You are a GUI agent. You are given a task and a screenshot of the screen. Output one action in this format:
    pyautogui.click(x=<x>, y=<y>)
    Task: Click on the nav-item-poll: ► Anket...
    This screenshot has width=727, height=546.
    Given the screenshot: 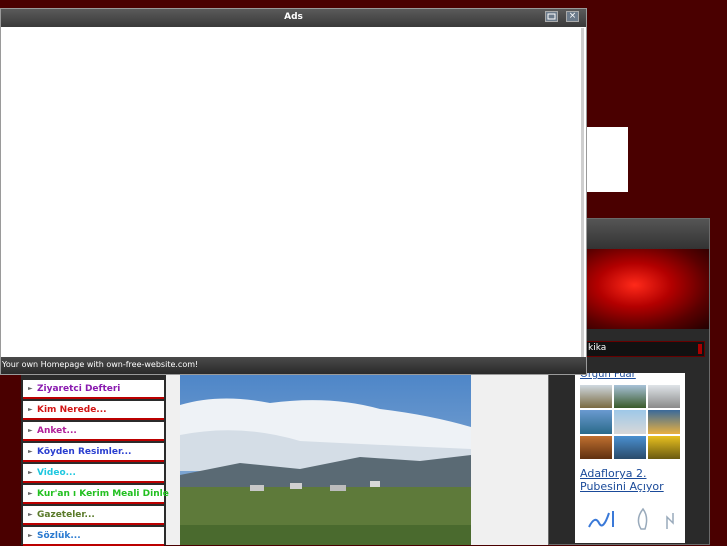 What is the action you would take?
    pyautogui.click(x=93, y=431)
    